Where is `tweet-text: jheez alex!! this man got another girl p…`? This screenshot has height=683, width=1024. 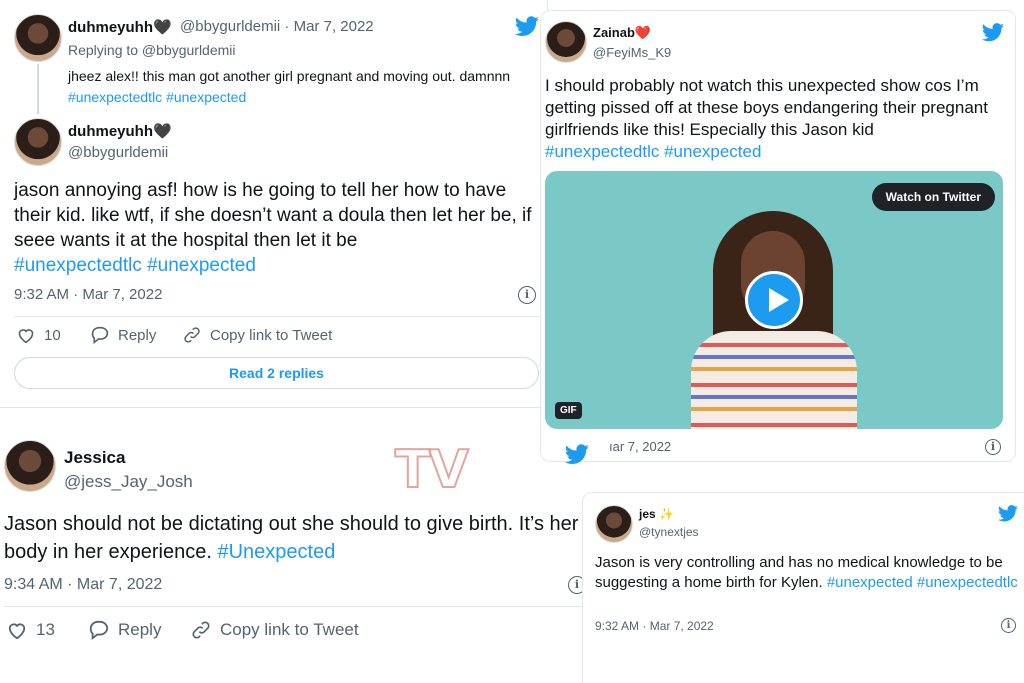
tweet-text: jheez alex!! this man got another girl p… is located at coordinates (289, 76).